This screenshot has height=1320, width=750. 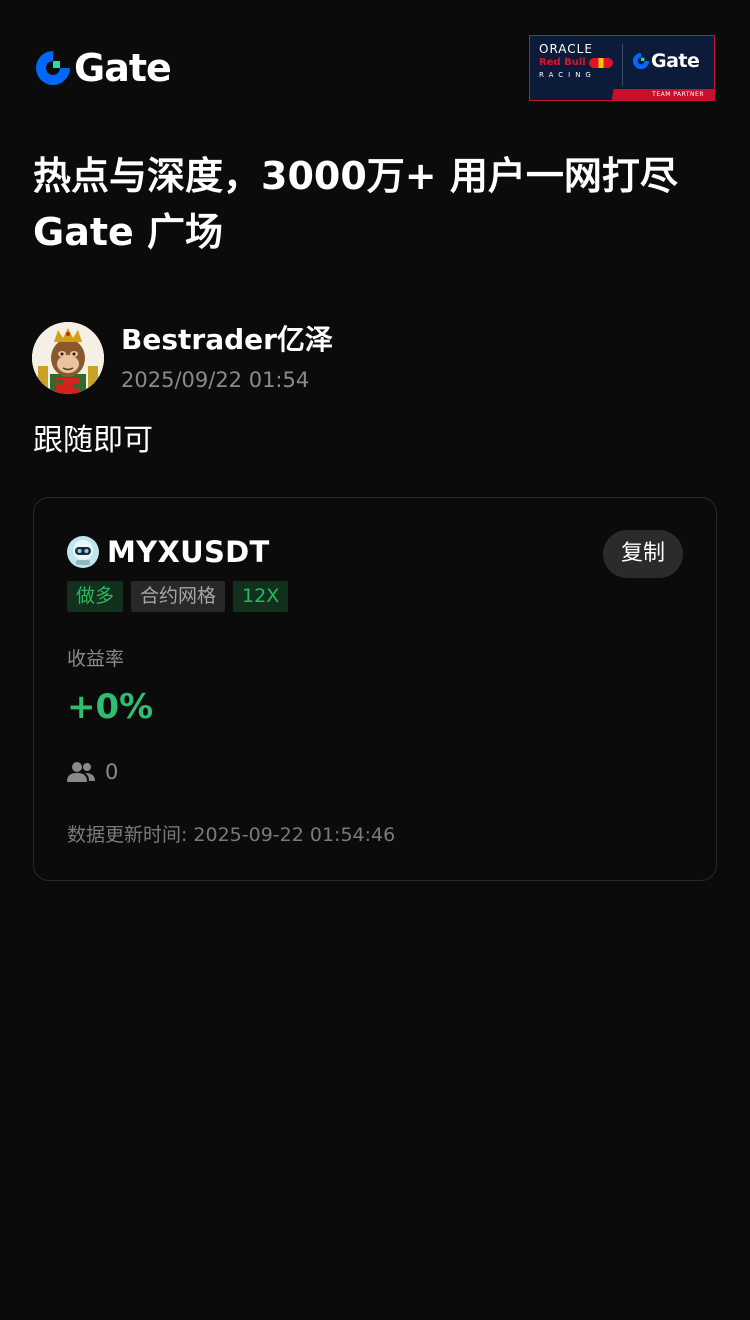 I want to click on tag-grid-type: 合约网格, so click(x=178, y=596).